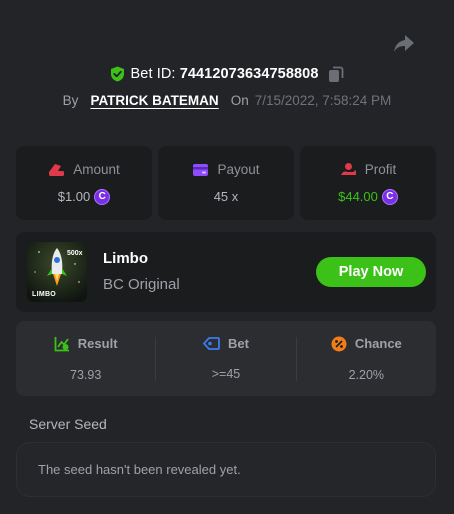 The height and width of the screenshot is (514, 454). What do you see at coordinates (378, 343) in the screenshot?
I see `chance-label: Chance` at bounding box center [378, 343].